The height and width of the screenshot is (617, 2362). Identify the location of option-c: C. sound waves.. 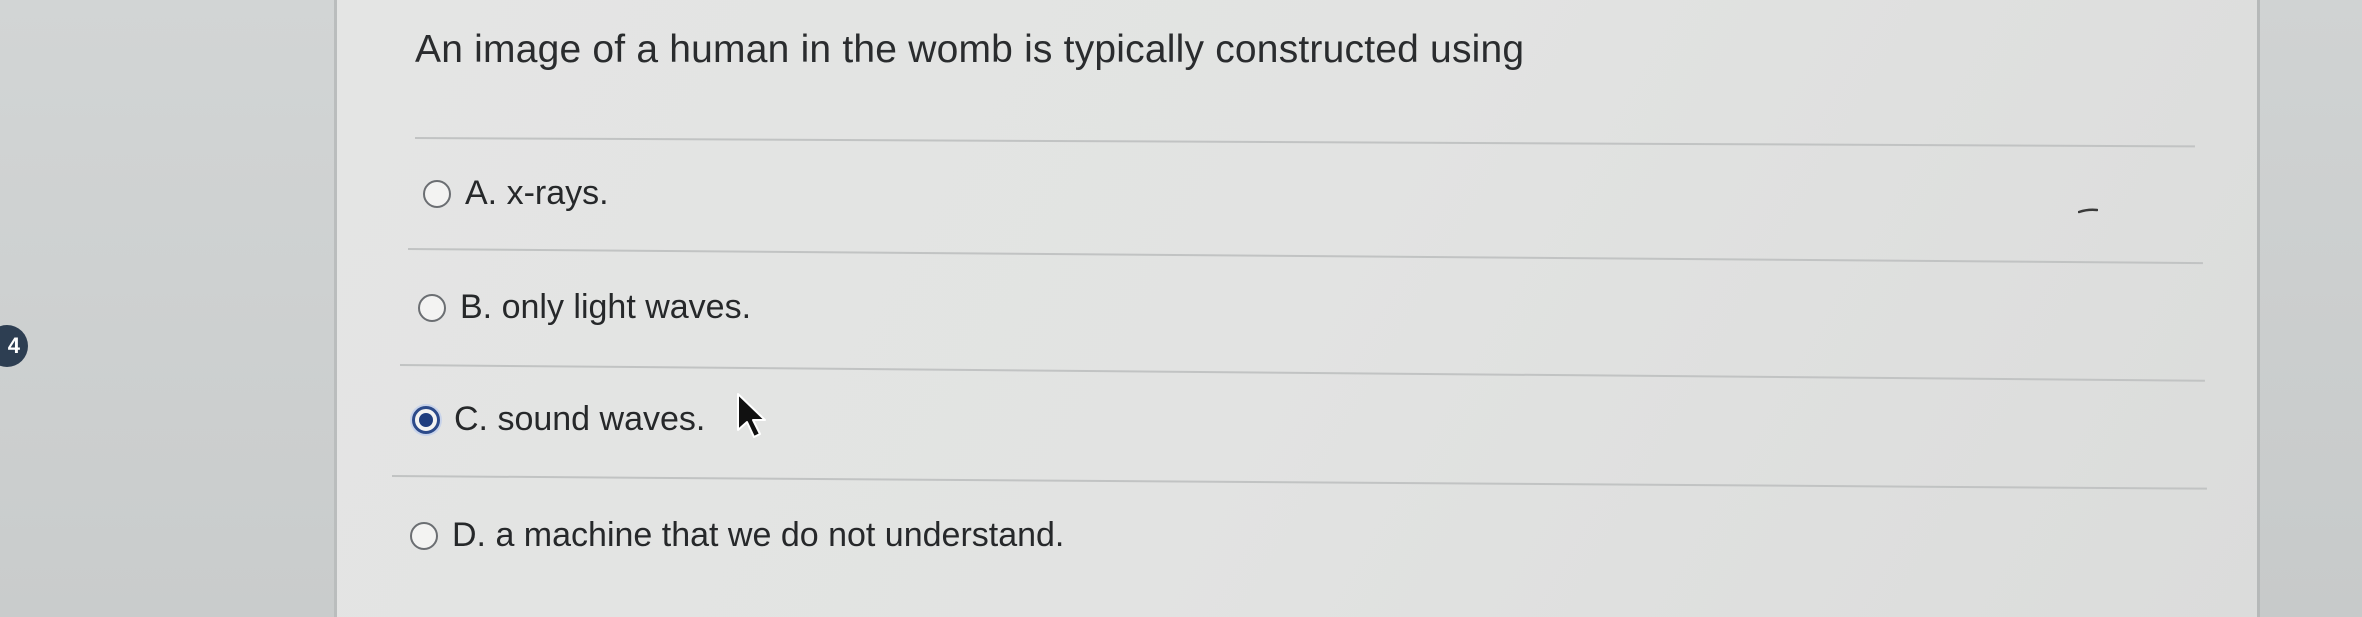
(558, 419).